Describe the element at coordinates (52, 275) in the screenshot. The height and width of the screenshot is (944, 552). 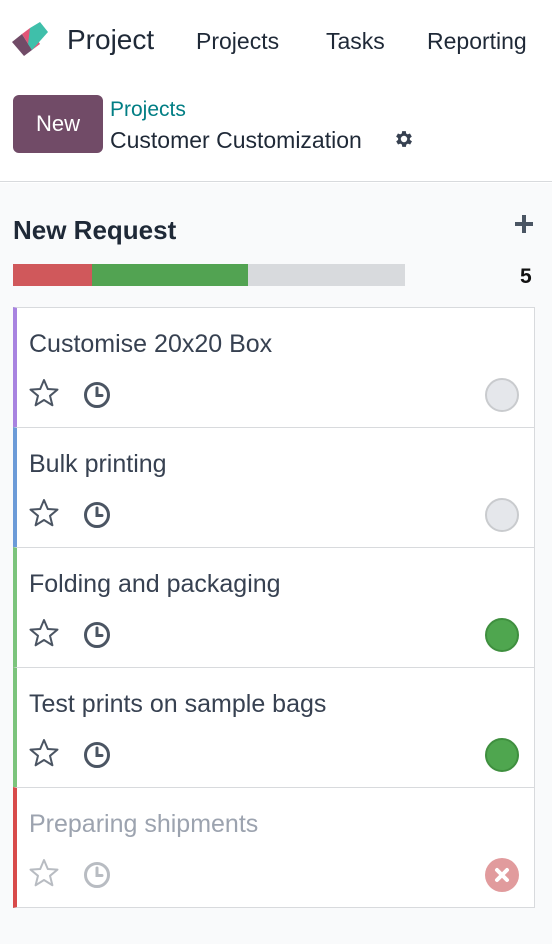
I see `progress-blocked-segment` at that location.